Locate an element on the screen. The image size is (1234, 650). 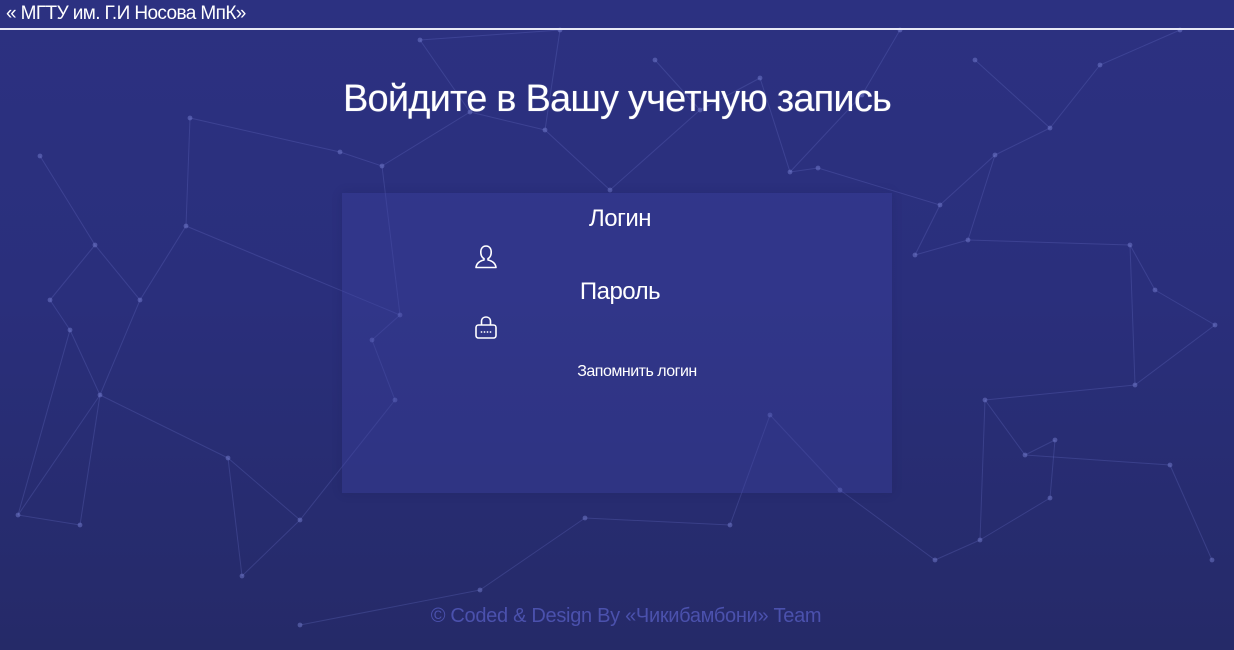
password-field-row is located at coordinates (622, 328).